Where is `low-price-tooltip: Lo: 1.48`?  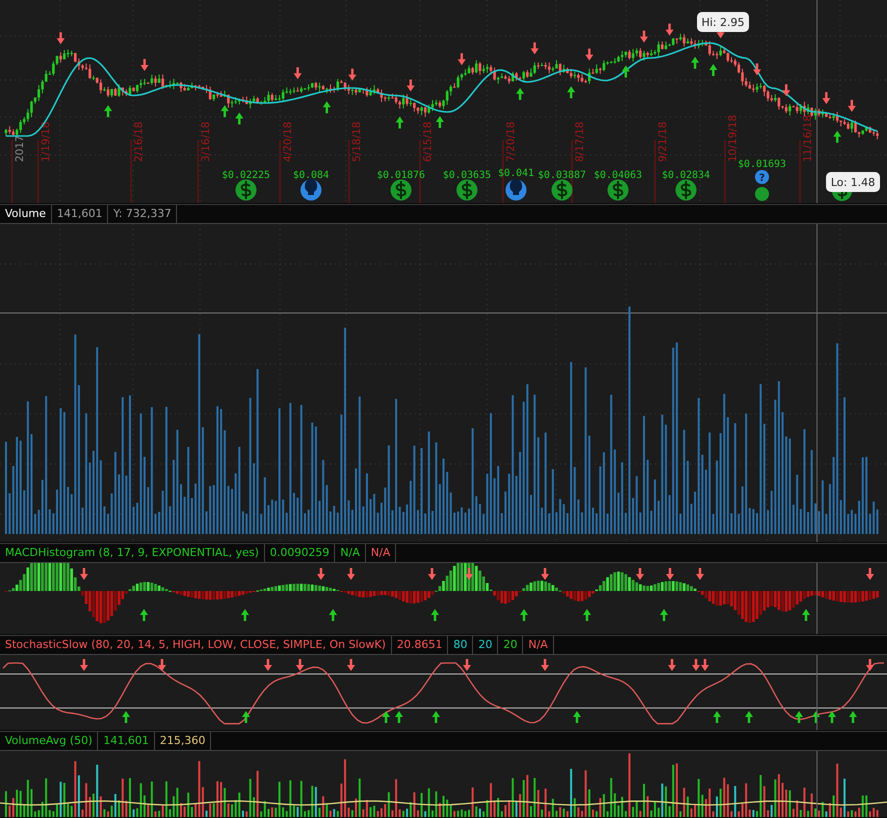 low-price-tooltip: Lo: 1.48 is located at coordinates (853, 182).